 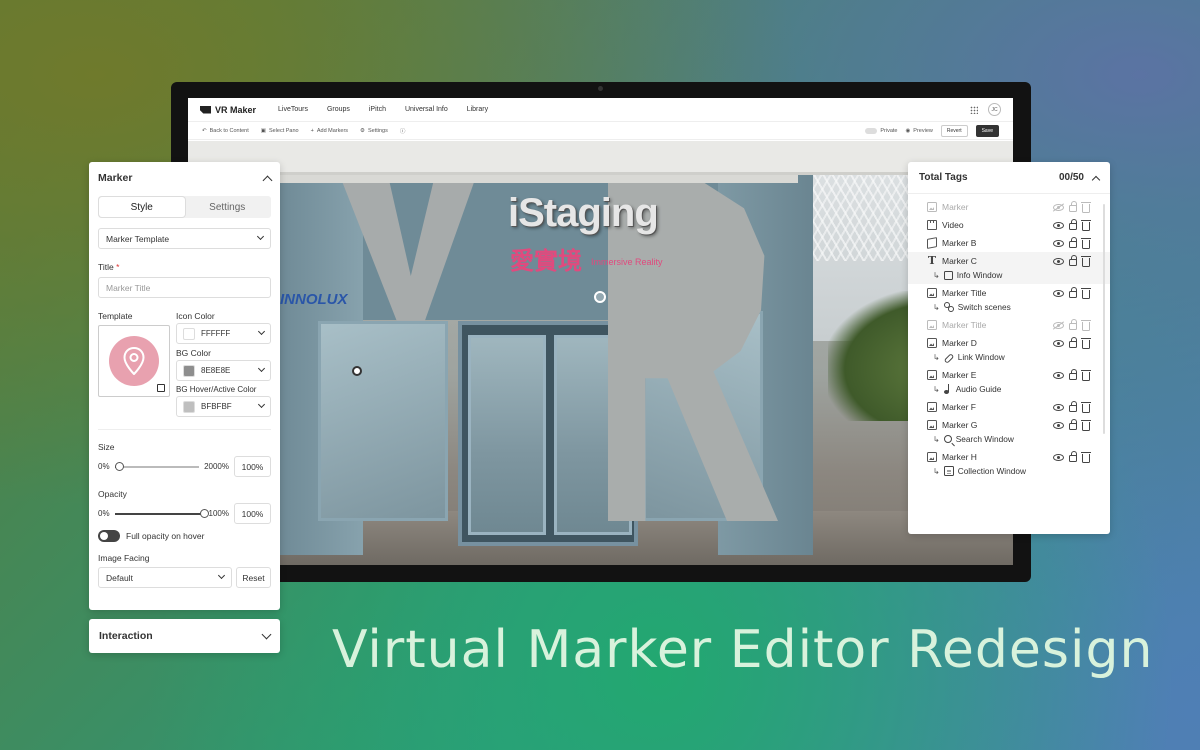 What do you see at coordinates (1009, 457) in the screenshot?
I see `tag-row: Marker H` at bounding box center [1009, 457].